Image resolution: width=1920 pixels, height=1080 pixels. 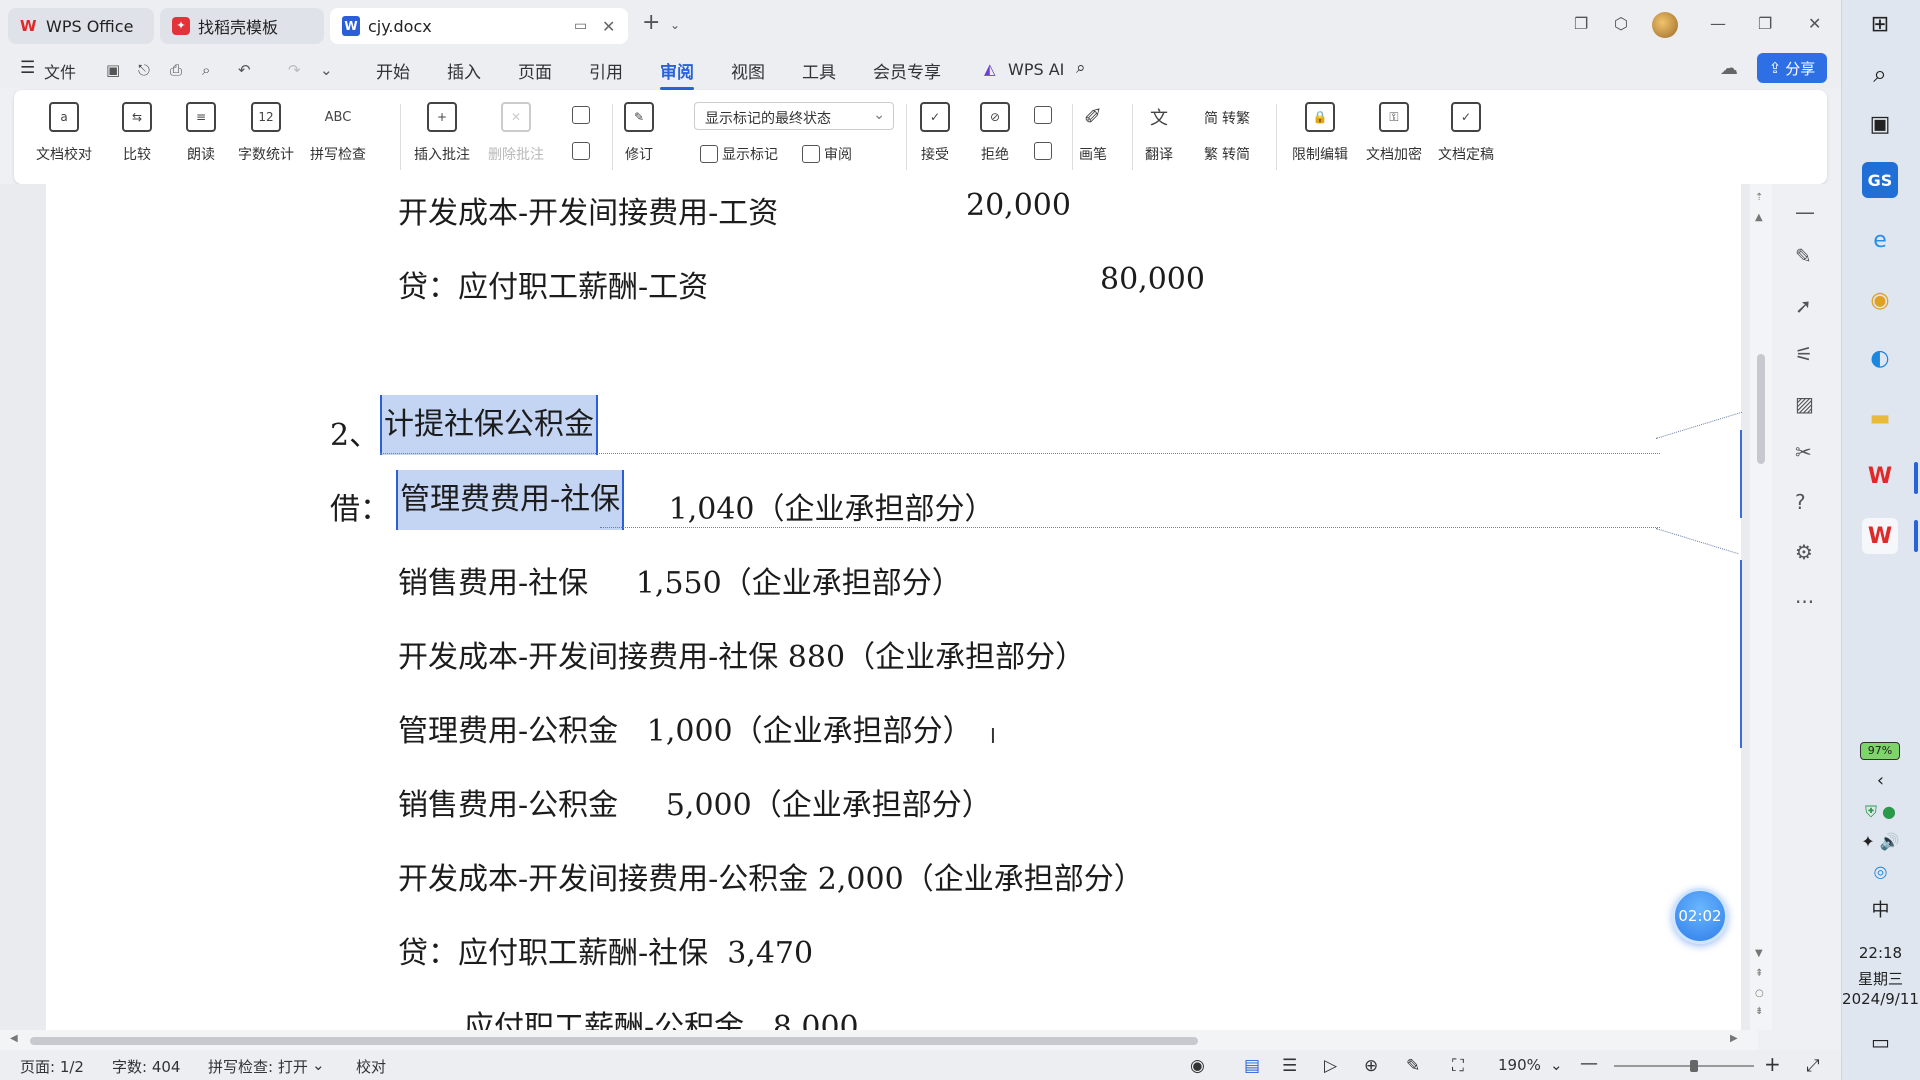 I want to click on translate-button: 文翻译, so click(x=1159, y=133).